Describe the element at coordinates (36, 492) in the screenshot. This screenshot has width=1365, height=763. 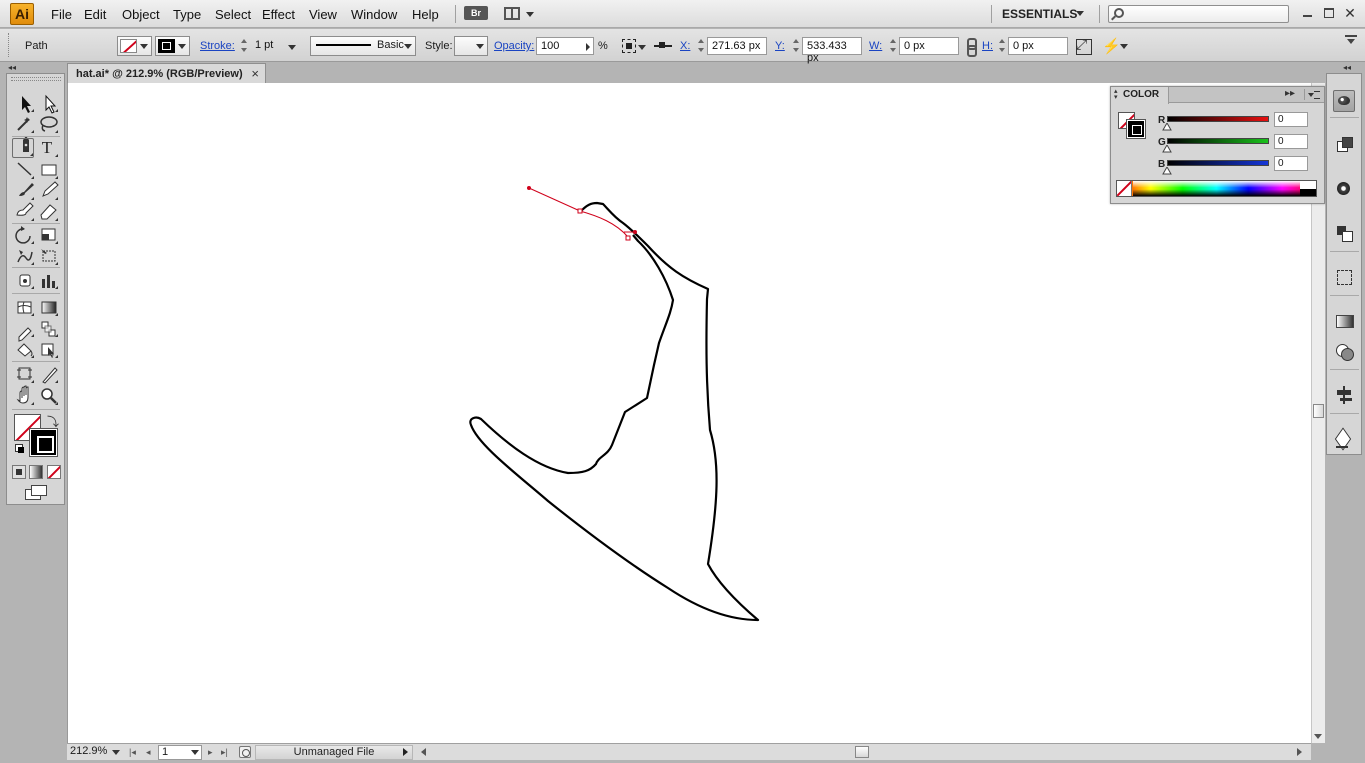
I see `screen-mode-button` at that location.